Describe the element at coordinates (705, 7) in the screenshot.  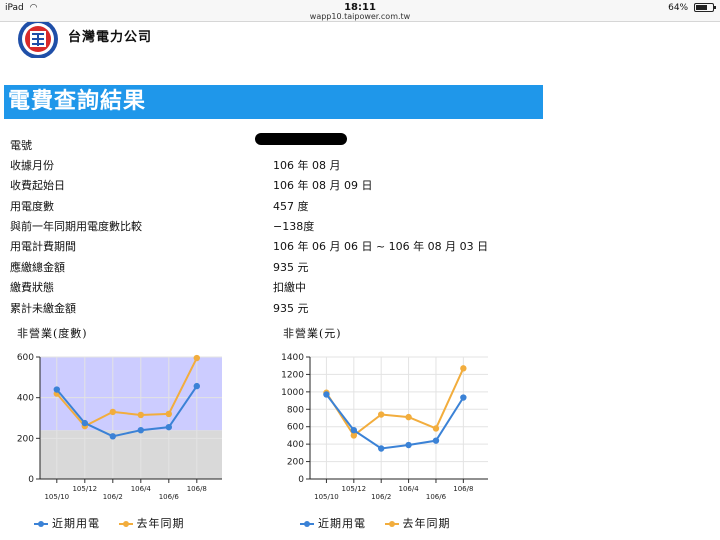
I see `battery-icon` at that location.